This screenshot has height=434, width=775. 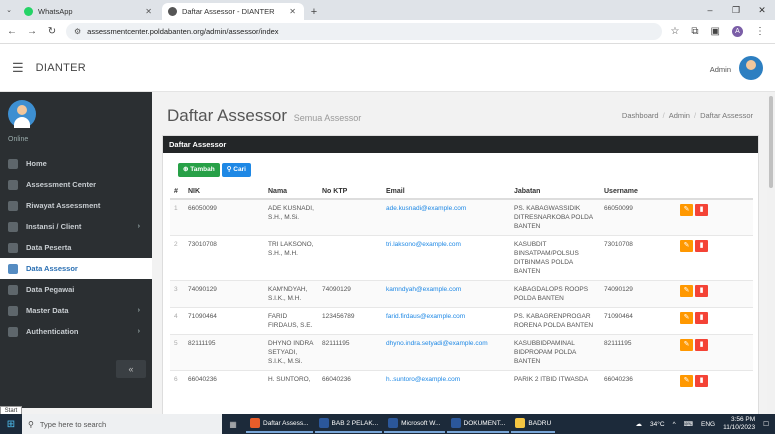 What do you see at coordinates (22, 114) in the screenshot?
I see `user-avatar` at bounding box center [22, 114].